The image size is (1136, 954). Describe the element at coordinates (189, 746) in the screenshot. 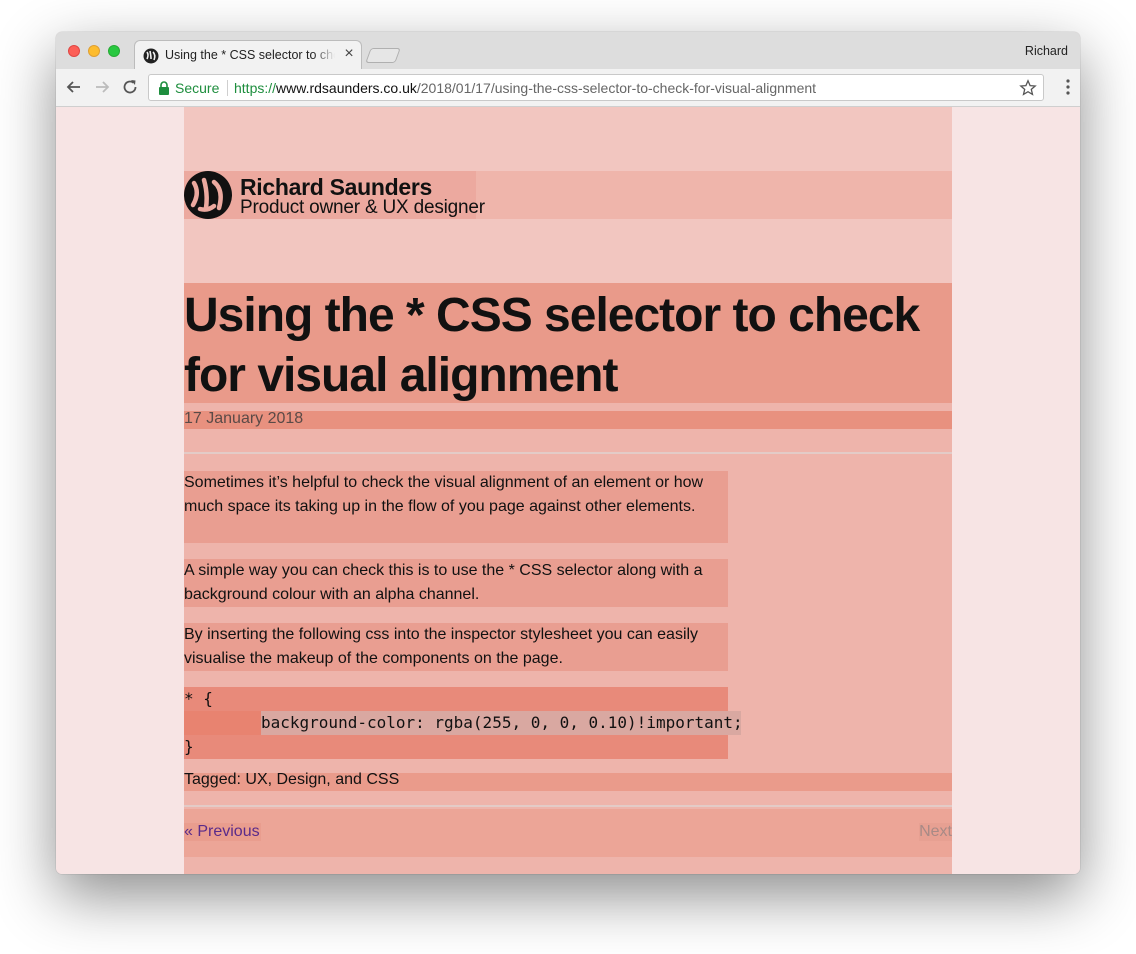

I see `code-line-3: }` at that location.